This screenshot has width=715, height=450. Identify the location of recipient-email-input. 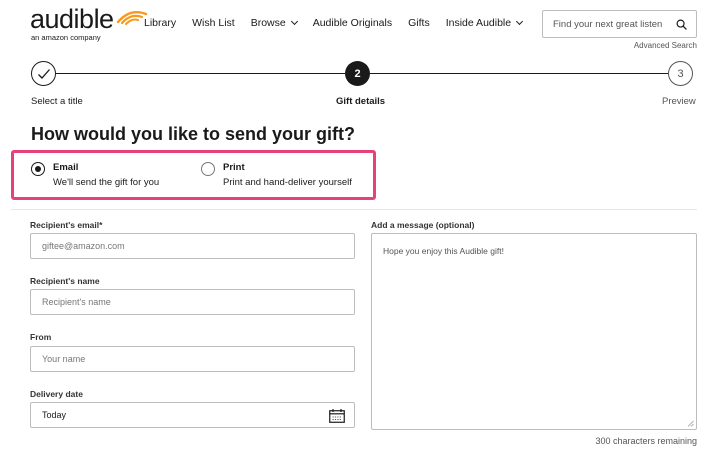
(182, 246).